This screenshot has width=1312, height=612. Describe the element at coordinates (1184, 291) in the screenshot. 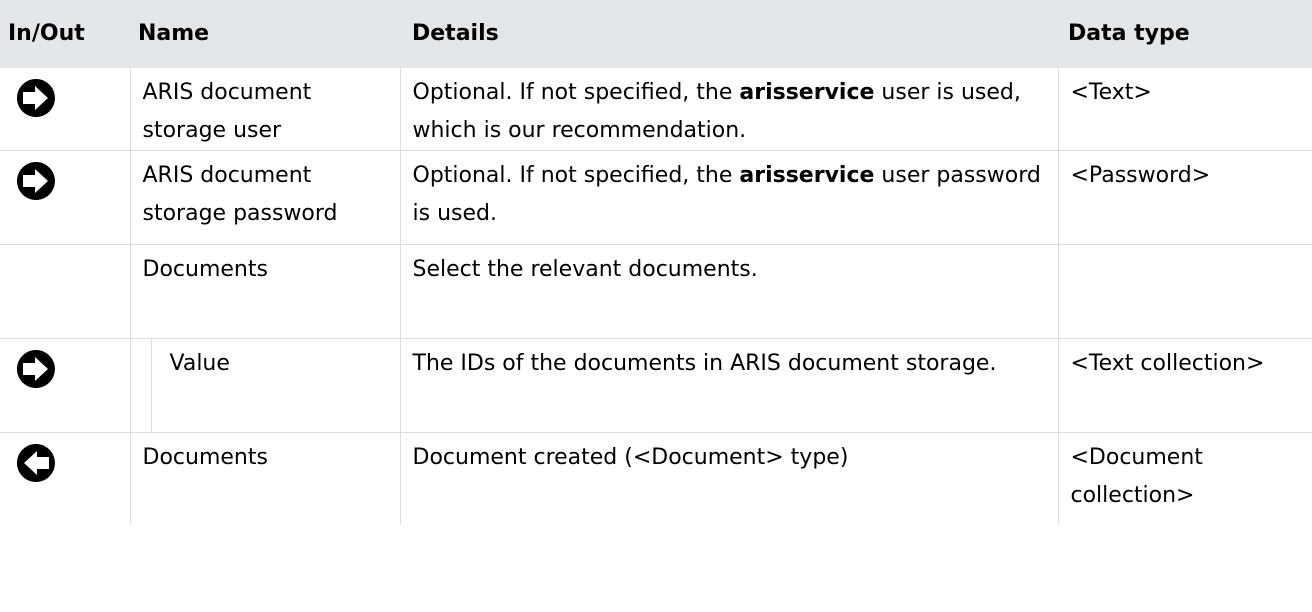

I see `data-type-cell` at that location.